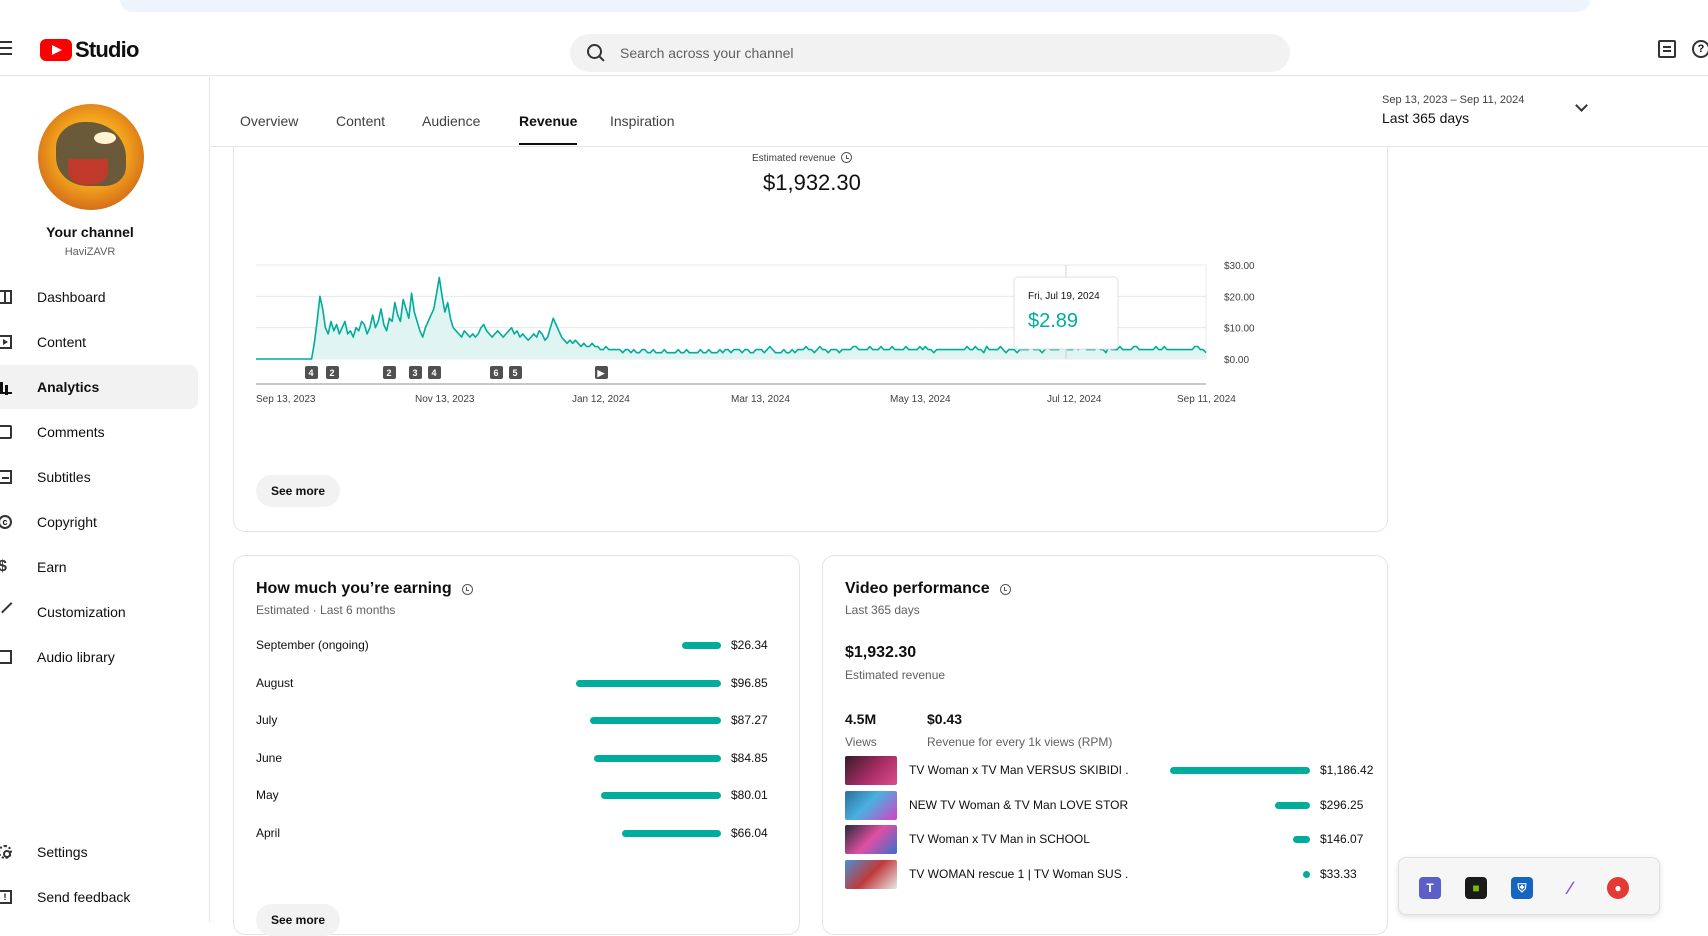 The width and height of the screenshot is (1708, 936). I want to click on sidebar-item-subtitles: Subtitles, so click(99, 477).